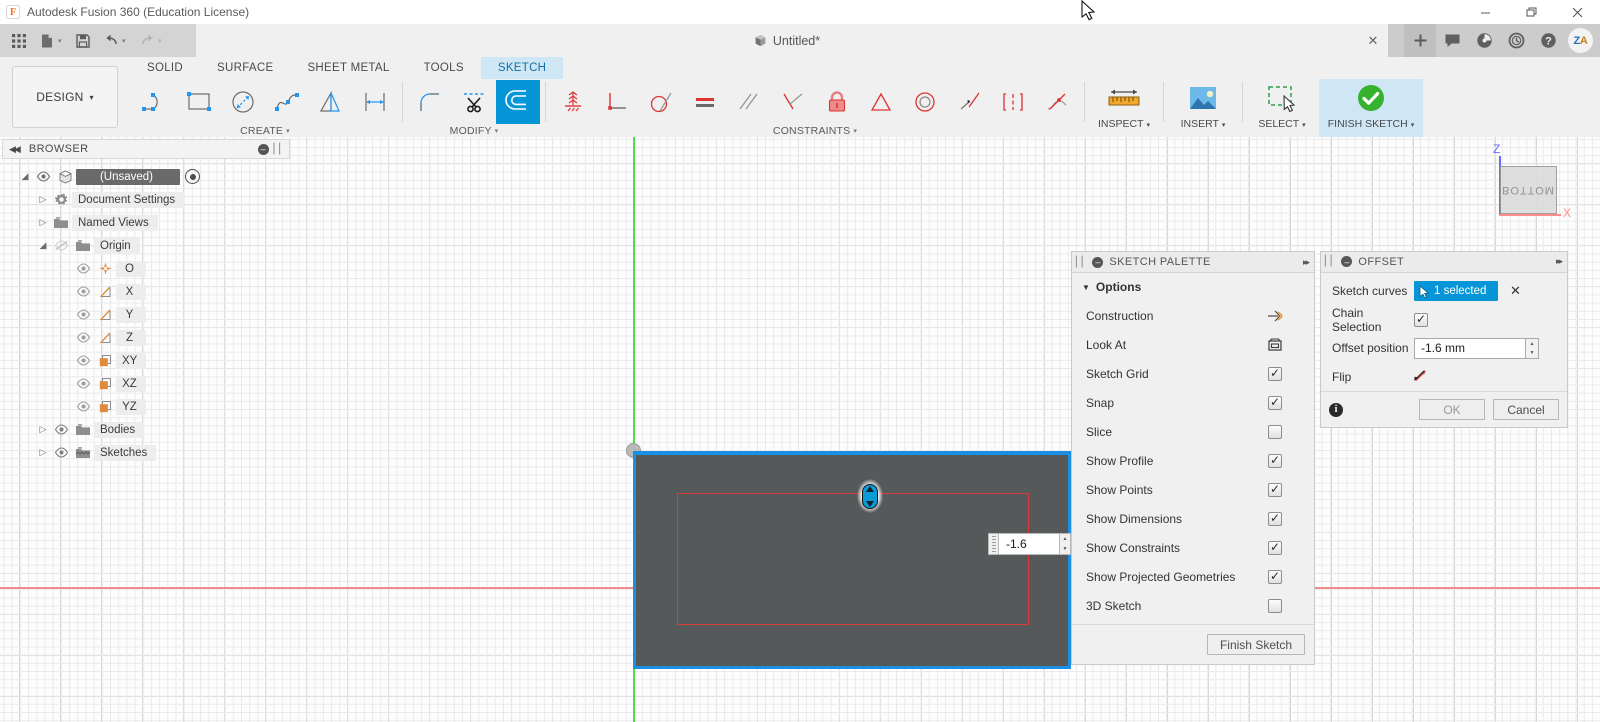  What do you see at coordinates (1193, 518) in the screenshot?
I see `option-show-dimensions: Show Dimensions` at bounding box center [1193, 518].